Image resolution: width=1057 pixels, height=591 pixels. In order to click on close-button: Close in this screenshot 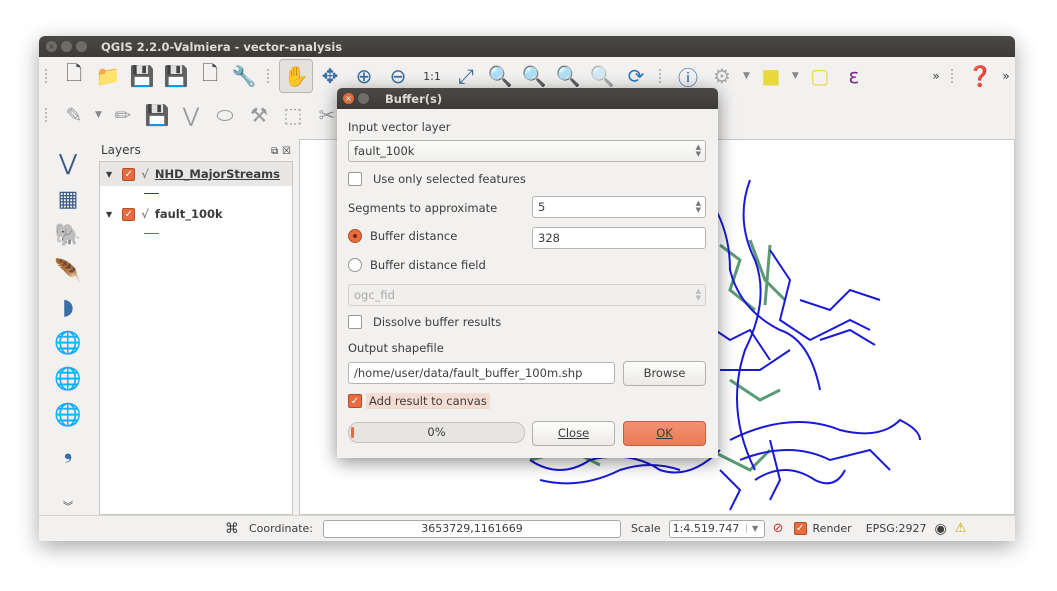, I will do `click(573, 433)`.